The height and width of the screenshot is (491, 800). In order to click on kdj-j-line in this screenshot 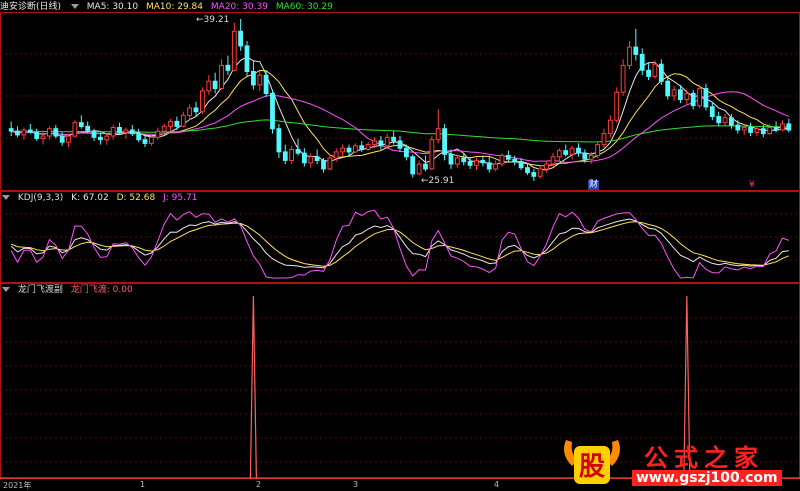, I will do `click(399, 244)`.